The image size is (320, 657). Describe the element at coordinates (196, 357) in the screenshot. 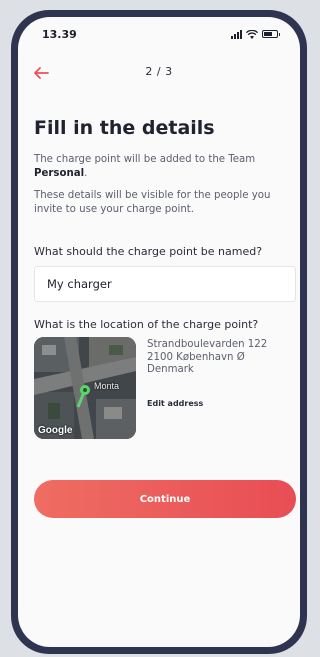

I see `address-line-2: 2100 København Ø` at that location.